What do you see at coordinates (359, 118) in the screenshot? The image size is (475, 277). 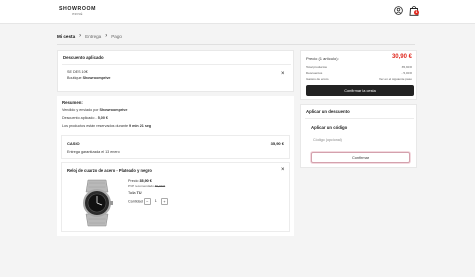 I see `apply-code-box` at bounding box center [359, 118].